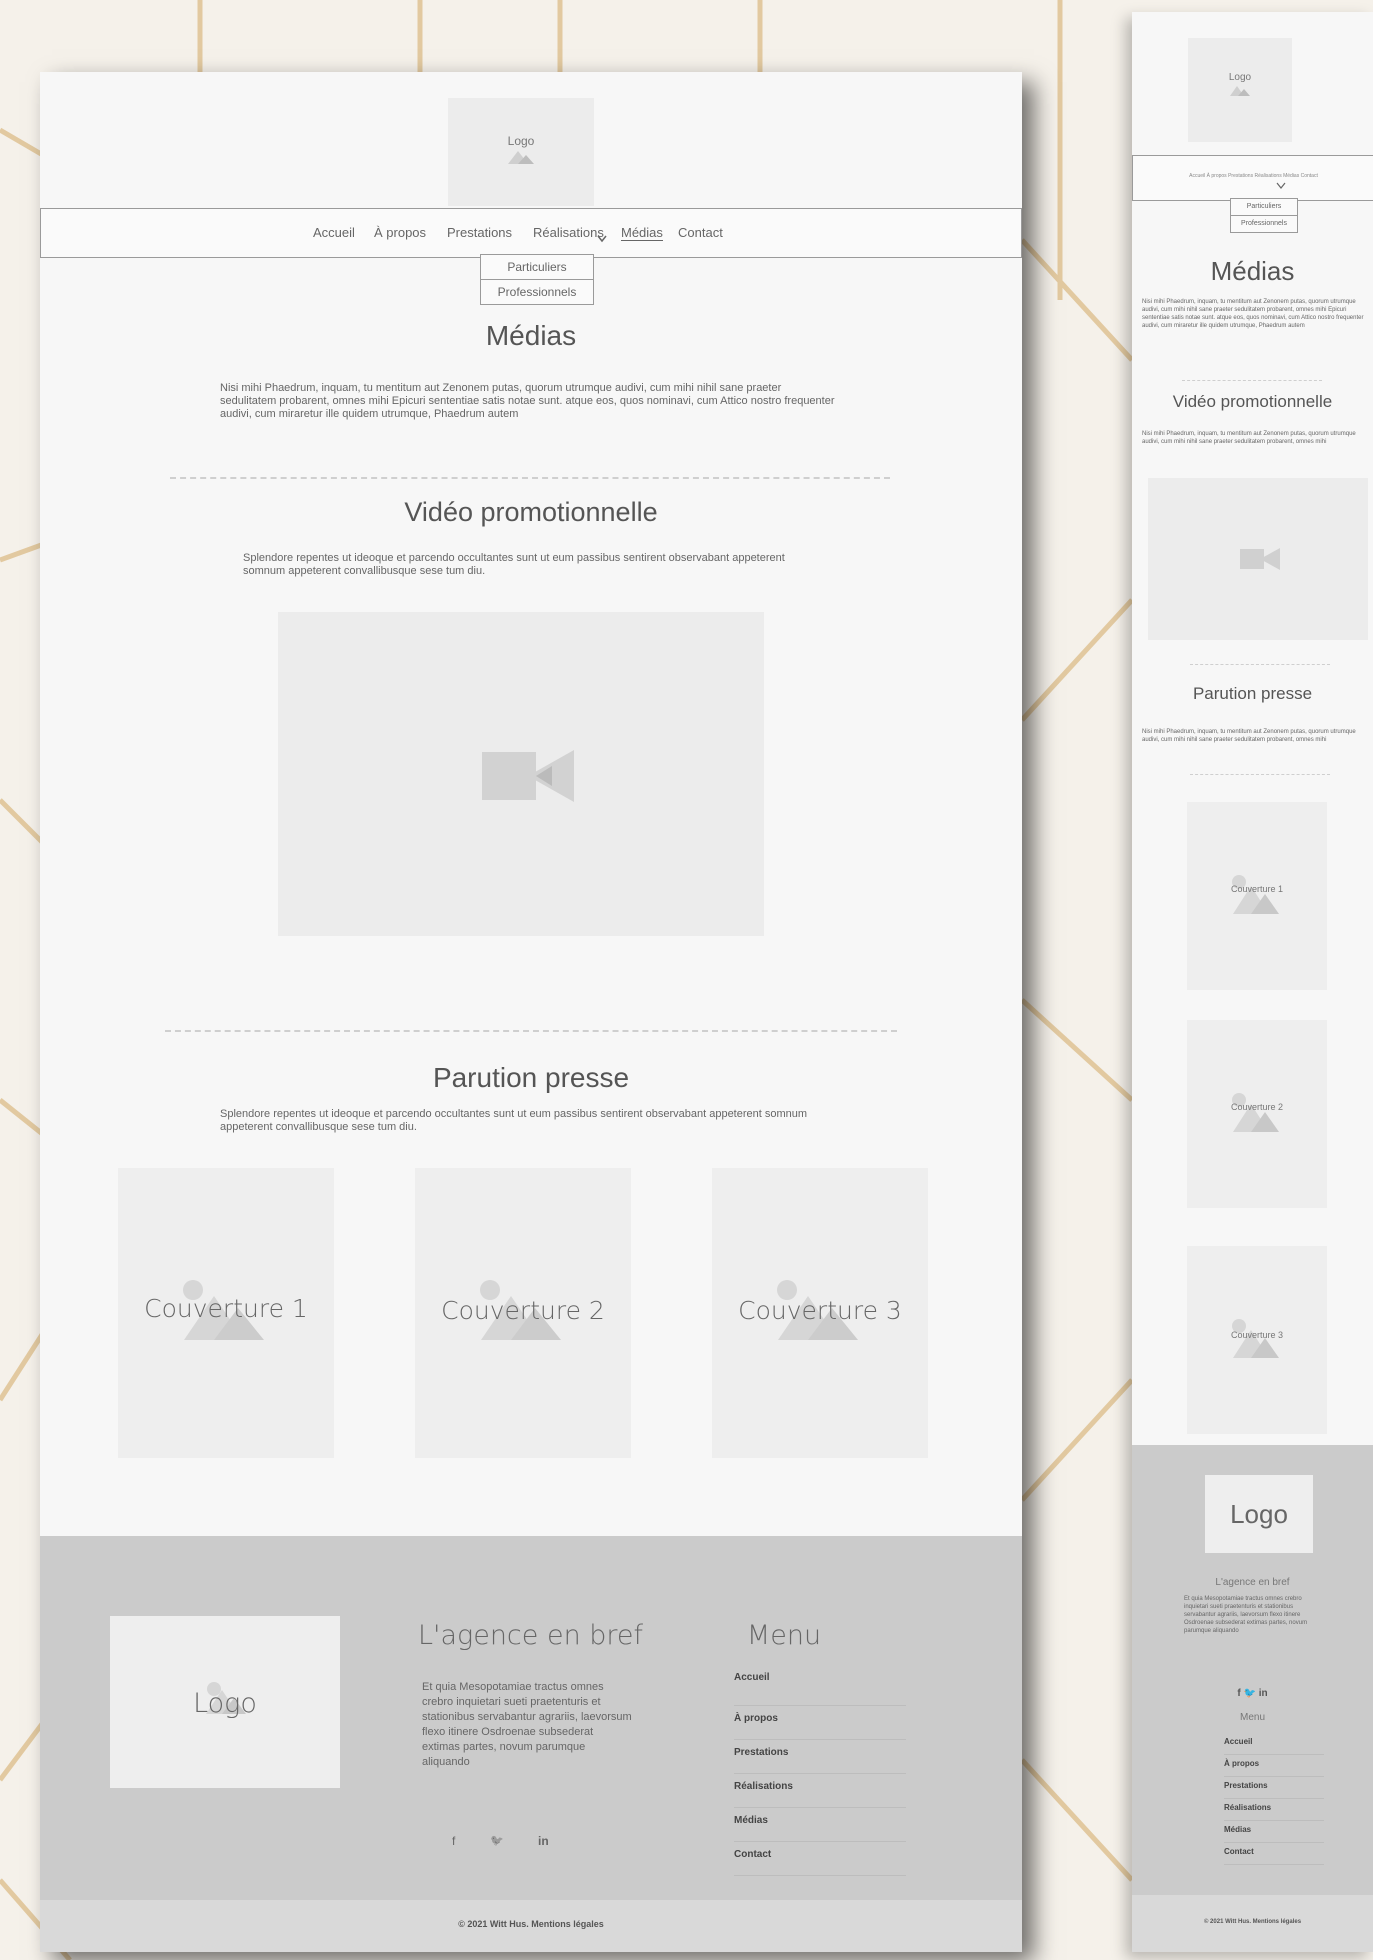 The width and height of the screenshot is (1373, 1960). Describe the element at coordinates (400, 232) in the screenshot. I see `nav-a-propos: À propos` at that location.